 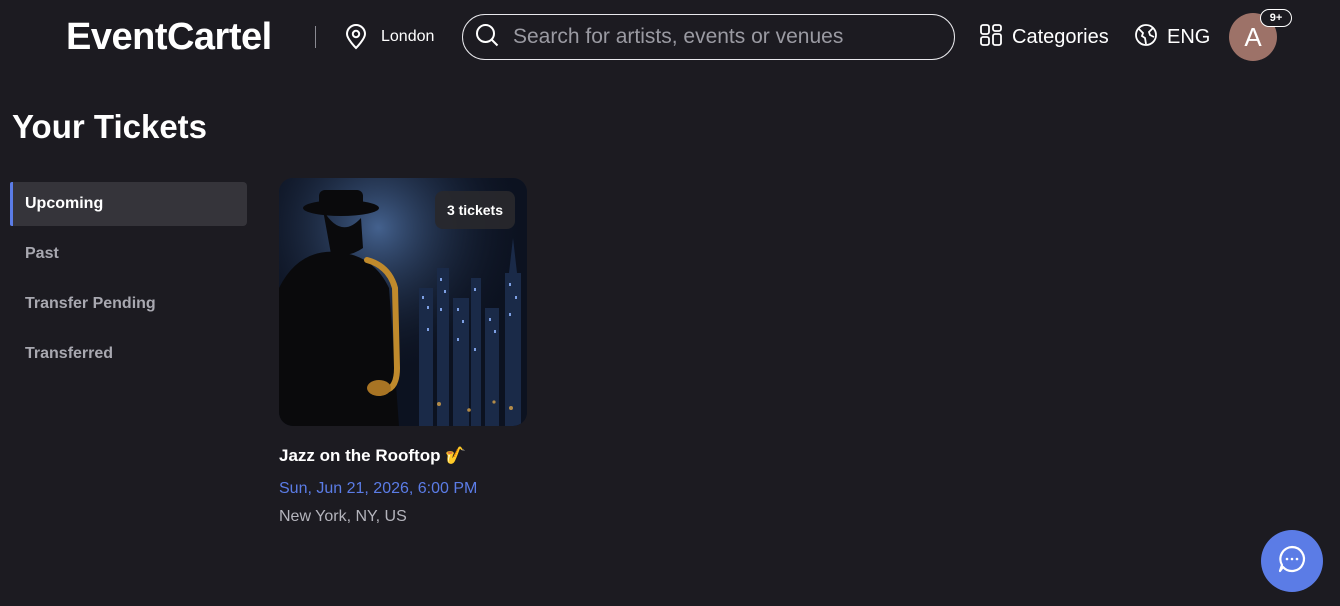 I want to click on top-header: EventCartel London Cat, so click(x=670, y=38).